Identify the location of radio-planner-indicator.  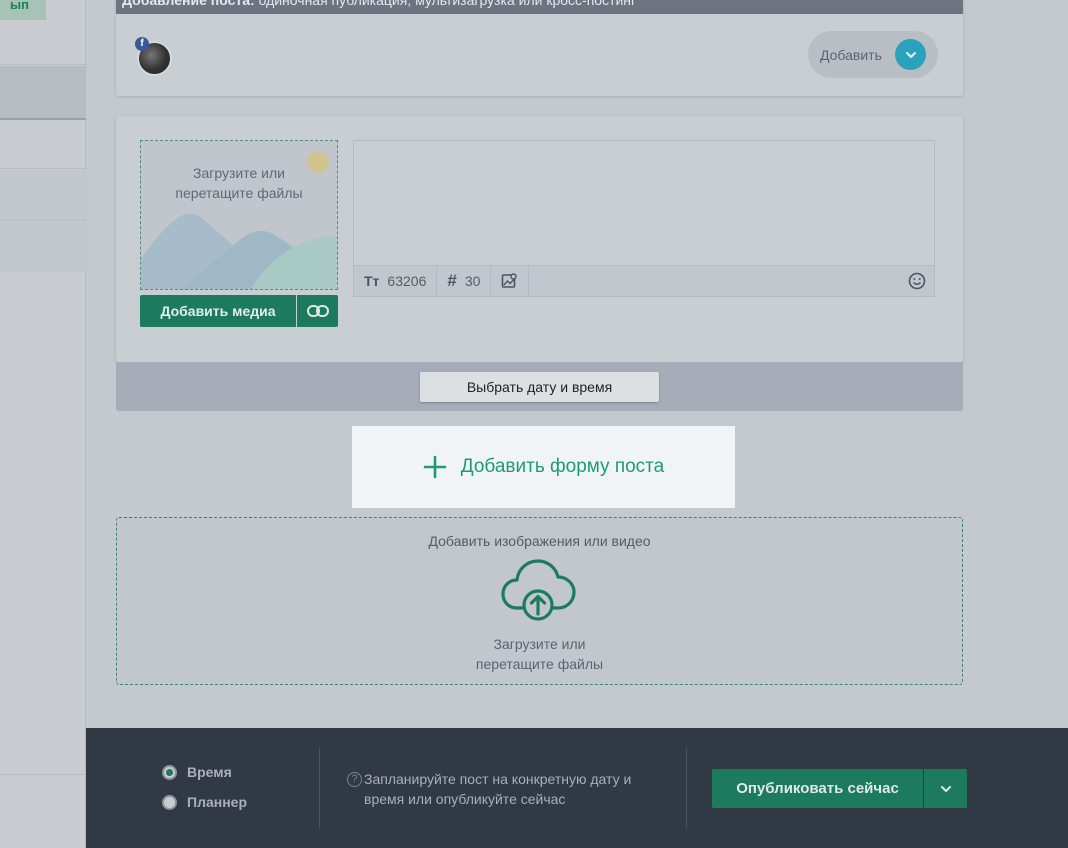
(169, 802).